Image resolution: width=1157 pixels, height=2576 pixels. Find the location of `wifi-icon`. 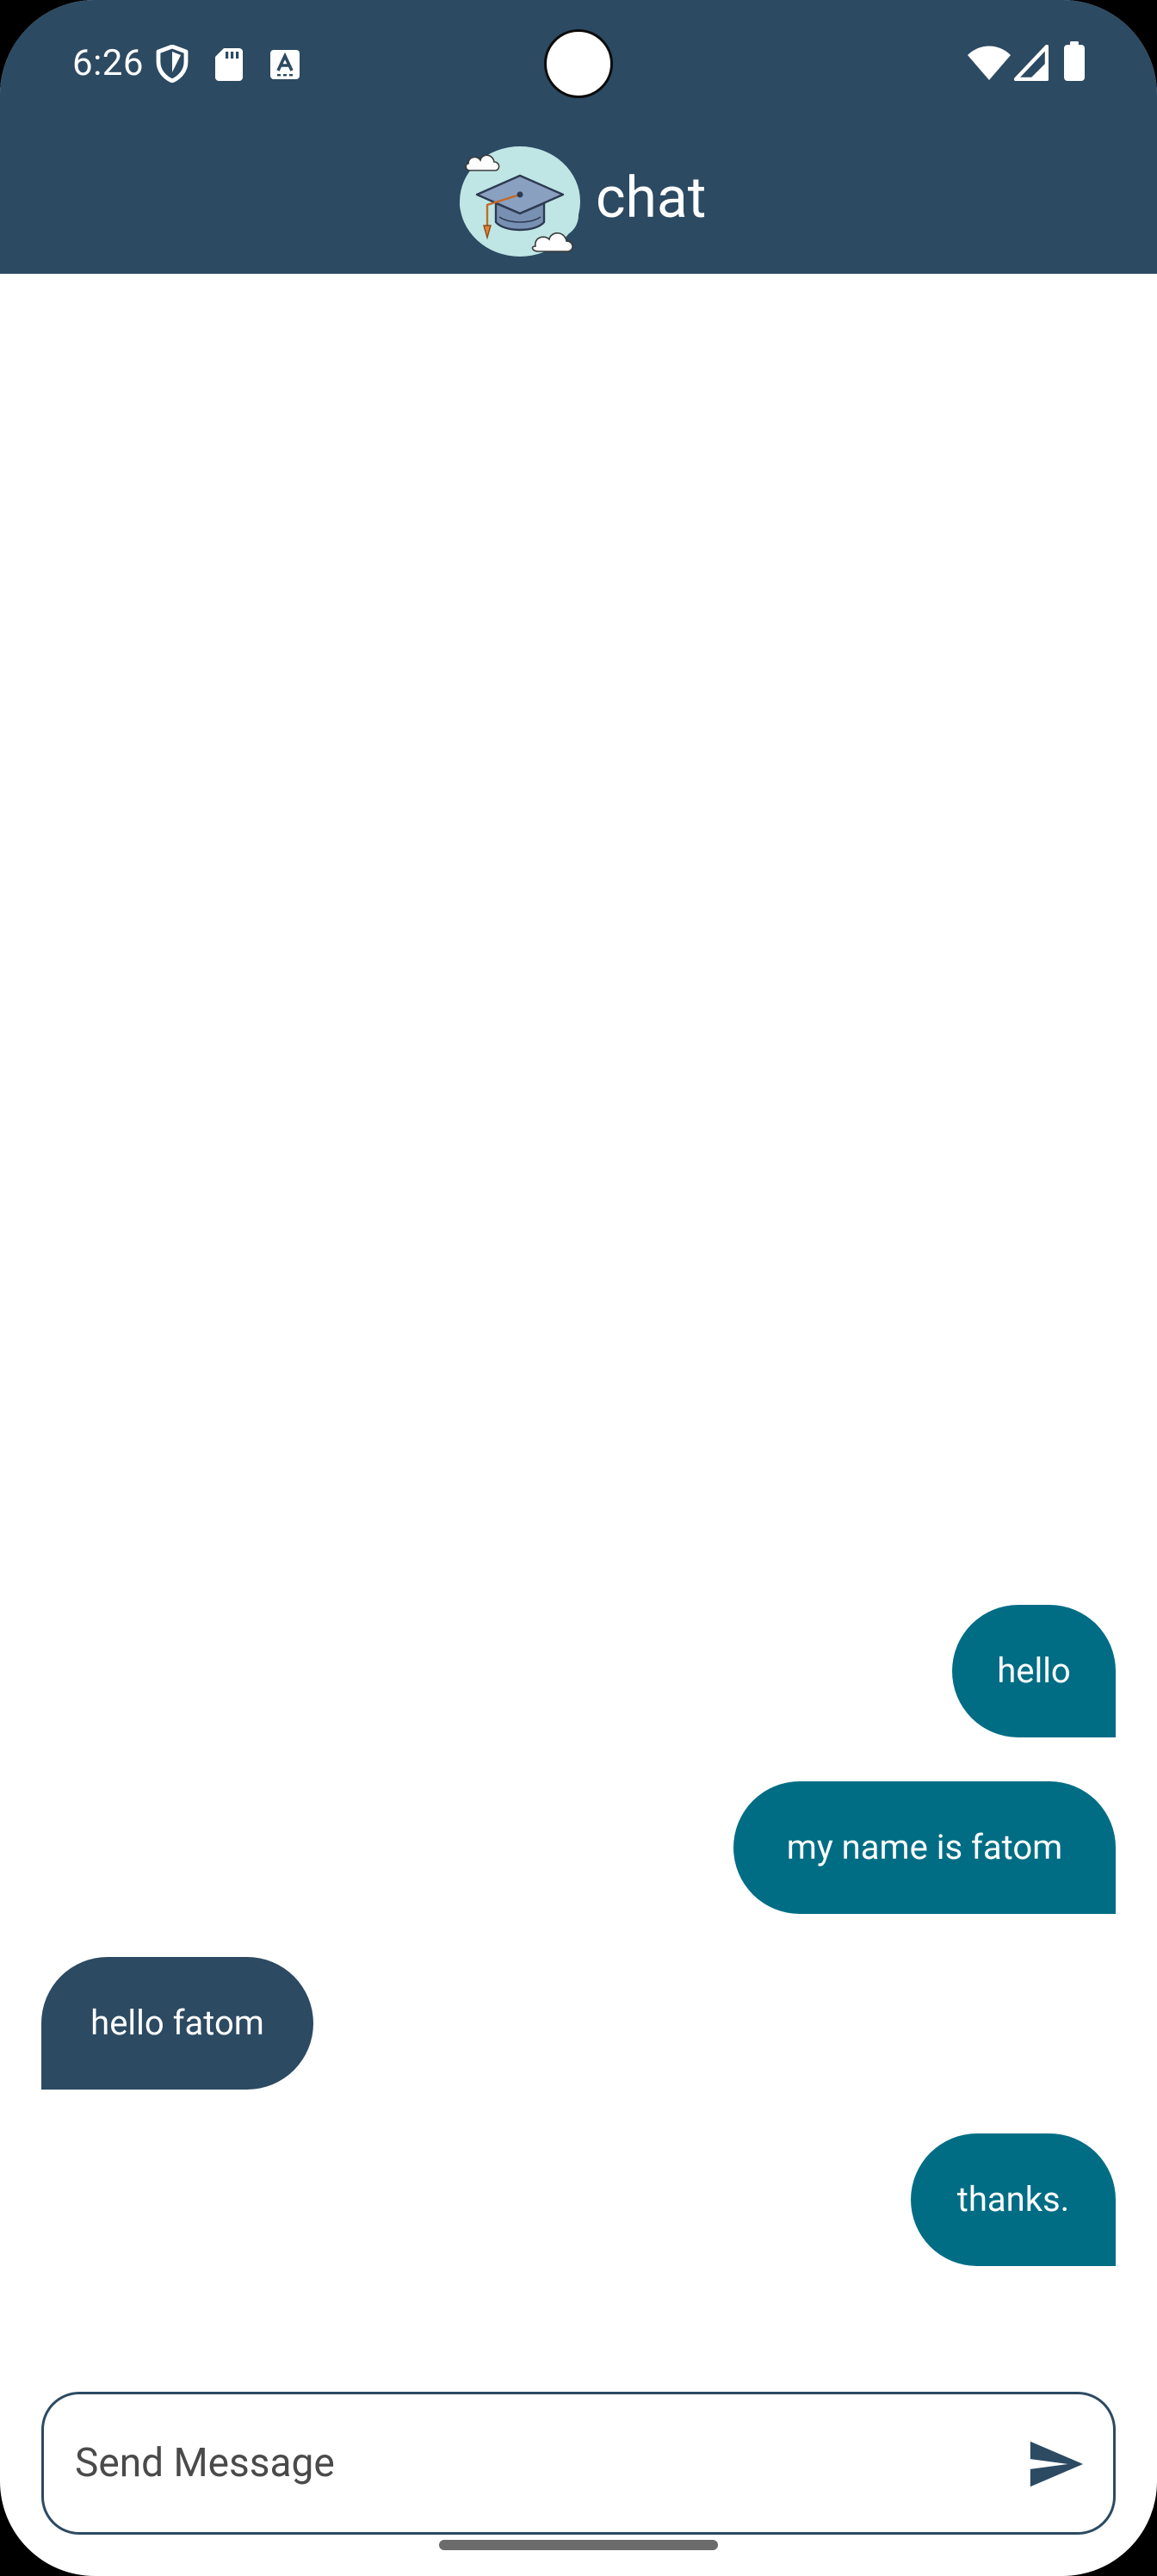

wifi-icon is located at coordinates (990, 63).